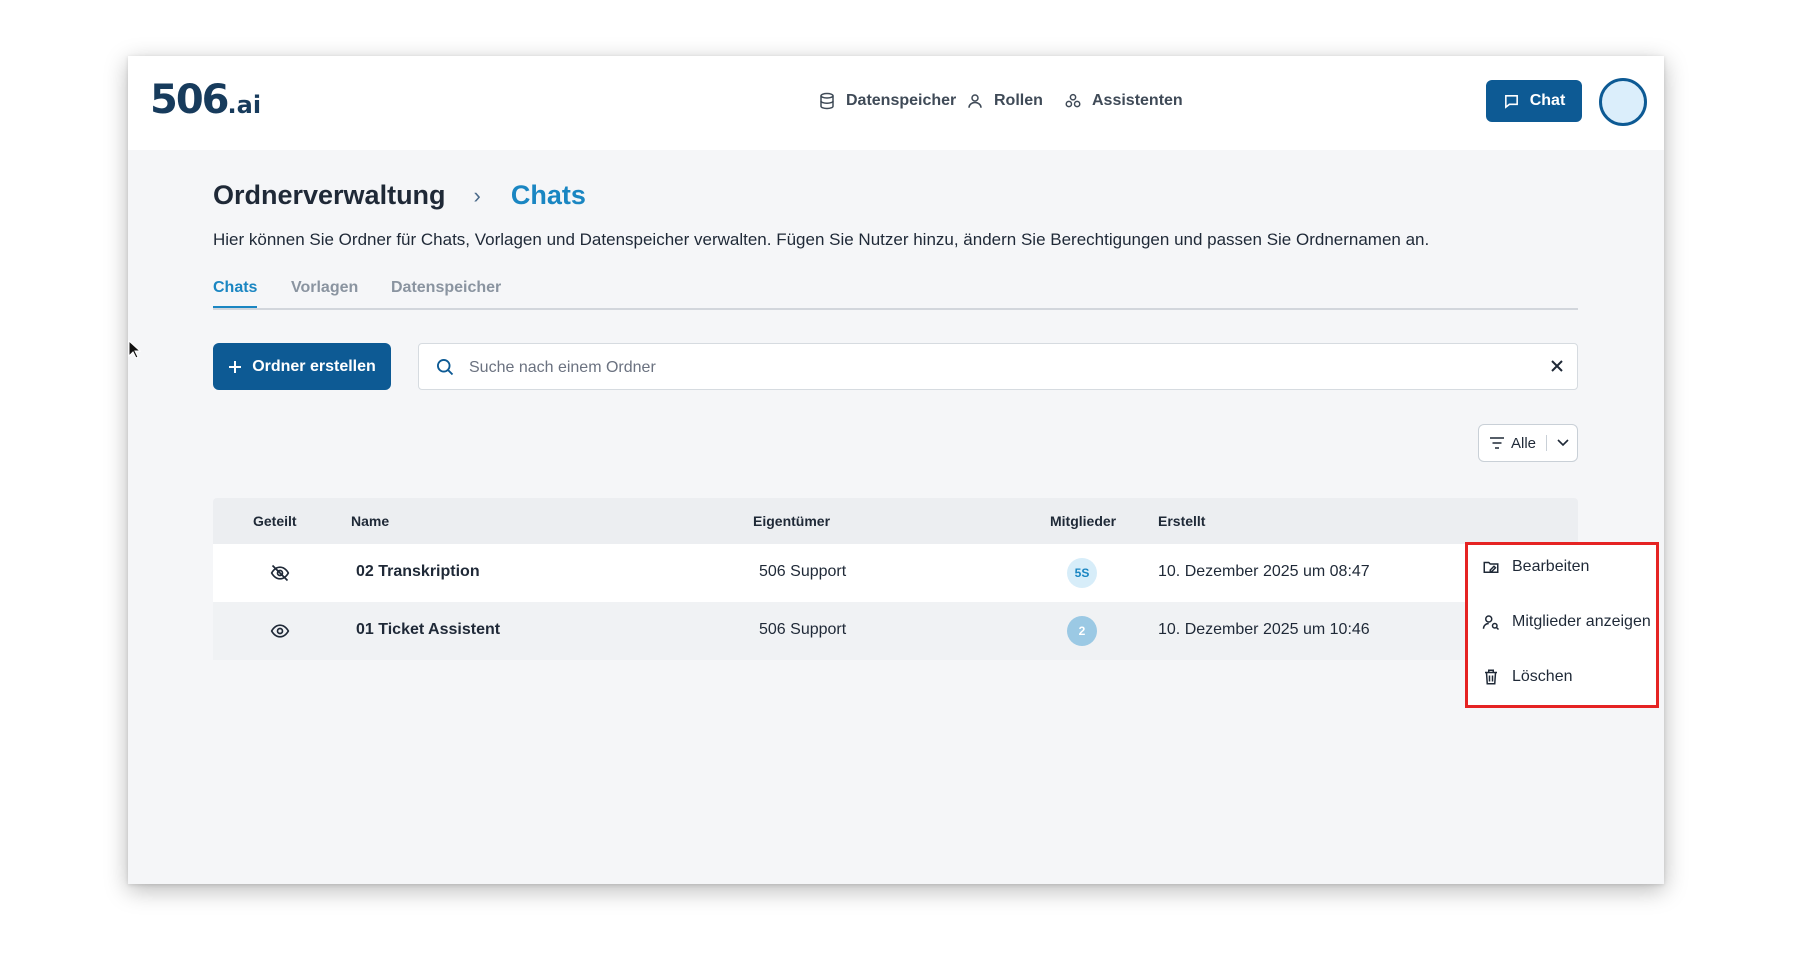  I want to click on assistants-icon, so click(1073, 100).